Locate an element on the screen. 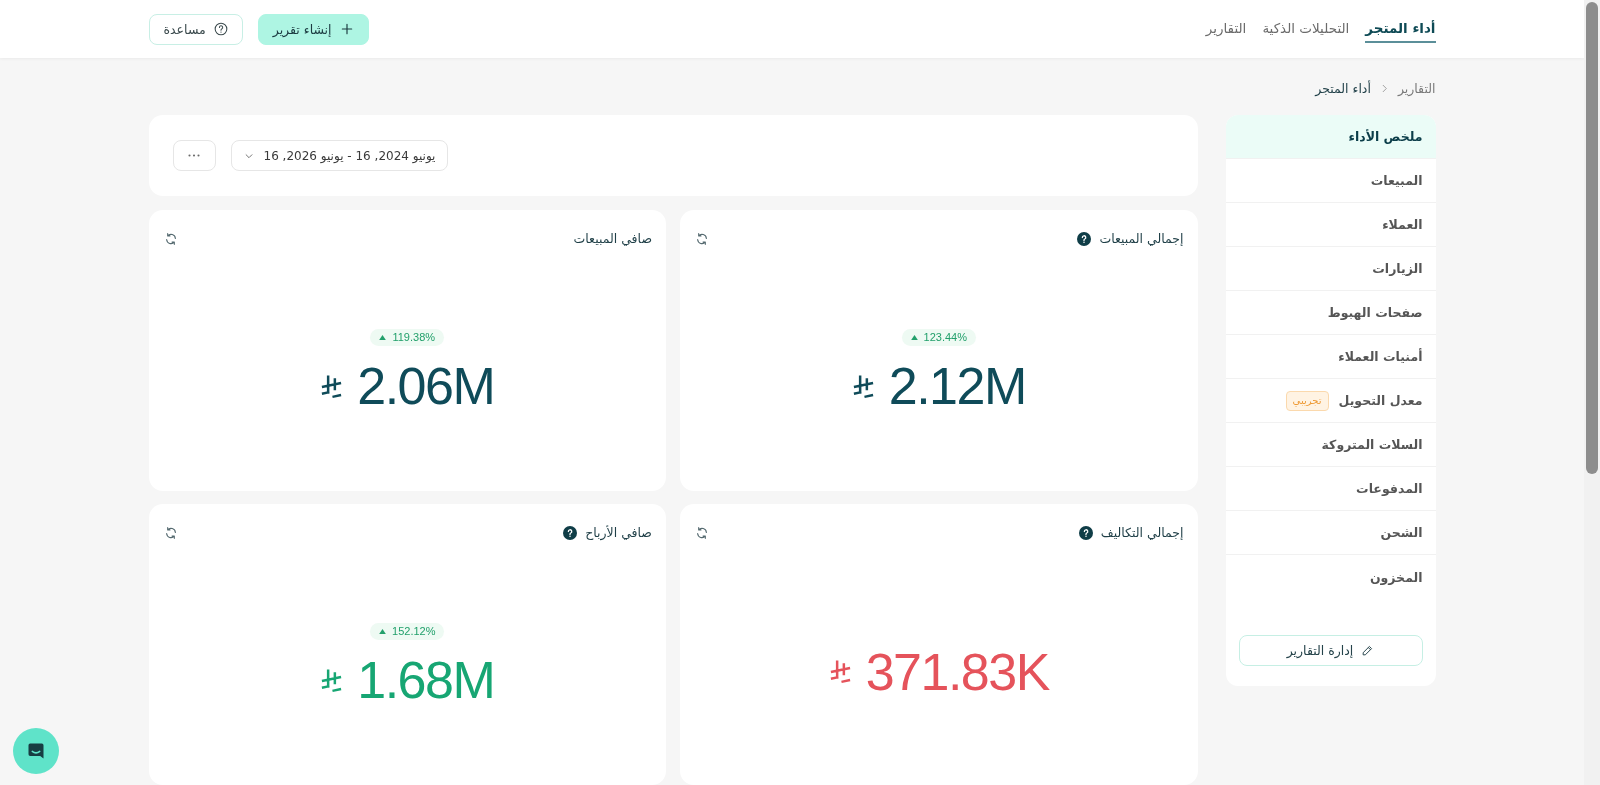  change-percent: 152.12% is located at coordinates (414, 631).